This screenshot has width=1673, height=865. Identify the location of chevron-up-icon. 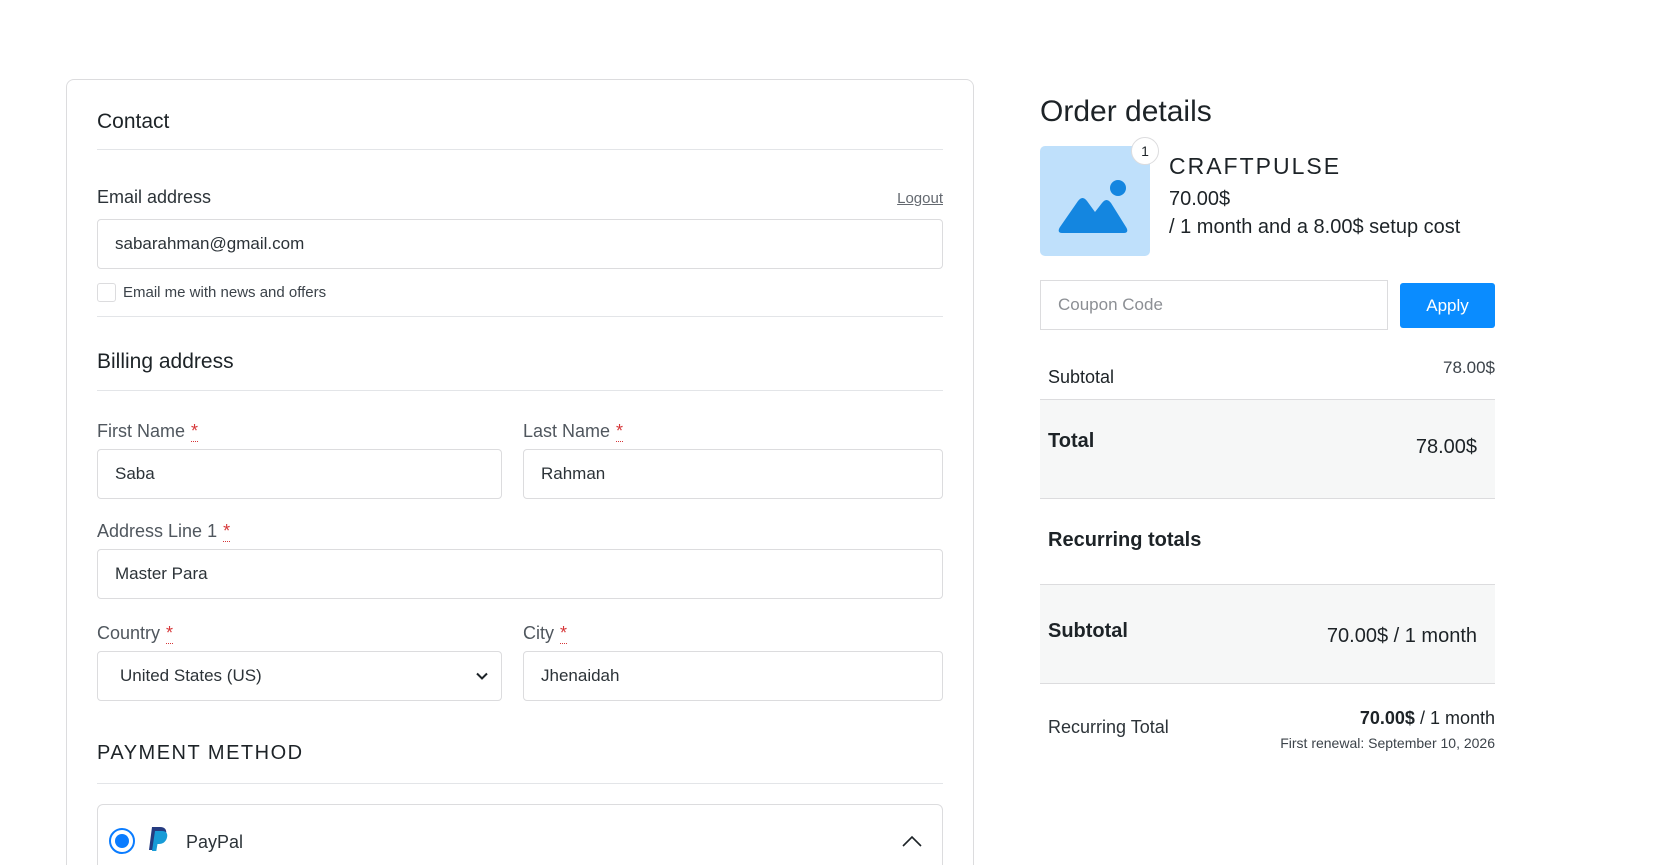
(912, 841).